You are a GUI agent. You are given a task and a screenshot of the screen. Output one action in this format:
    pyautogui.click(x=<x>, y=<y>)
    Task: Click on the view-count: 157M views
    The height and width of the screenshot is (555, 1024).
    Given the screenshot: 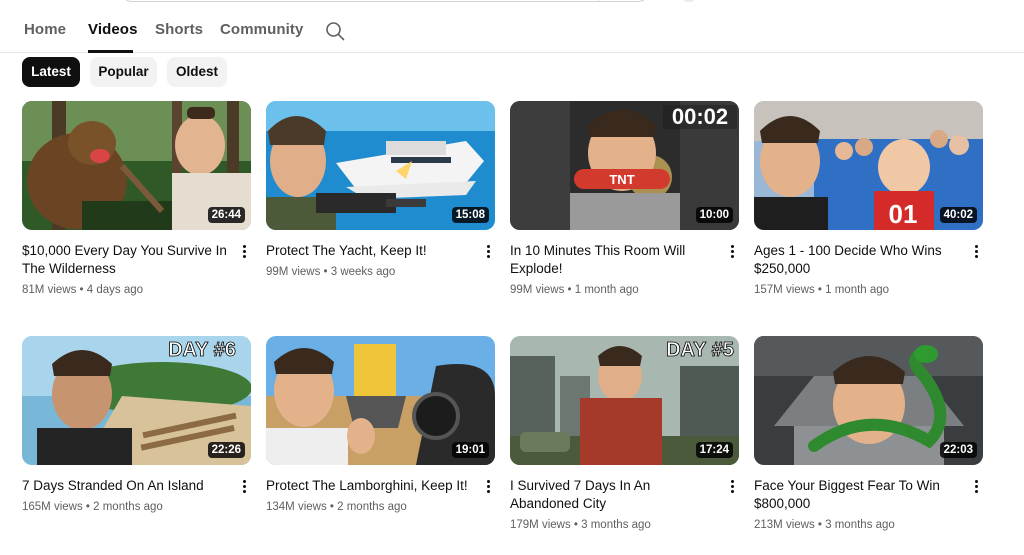 What is the action you would take?
    pyautogui.click(x=784, y=290)
    